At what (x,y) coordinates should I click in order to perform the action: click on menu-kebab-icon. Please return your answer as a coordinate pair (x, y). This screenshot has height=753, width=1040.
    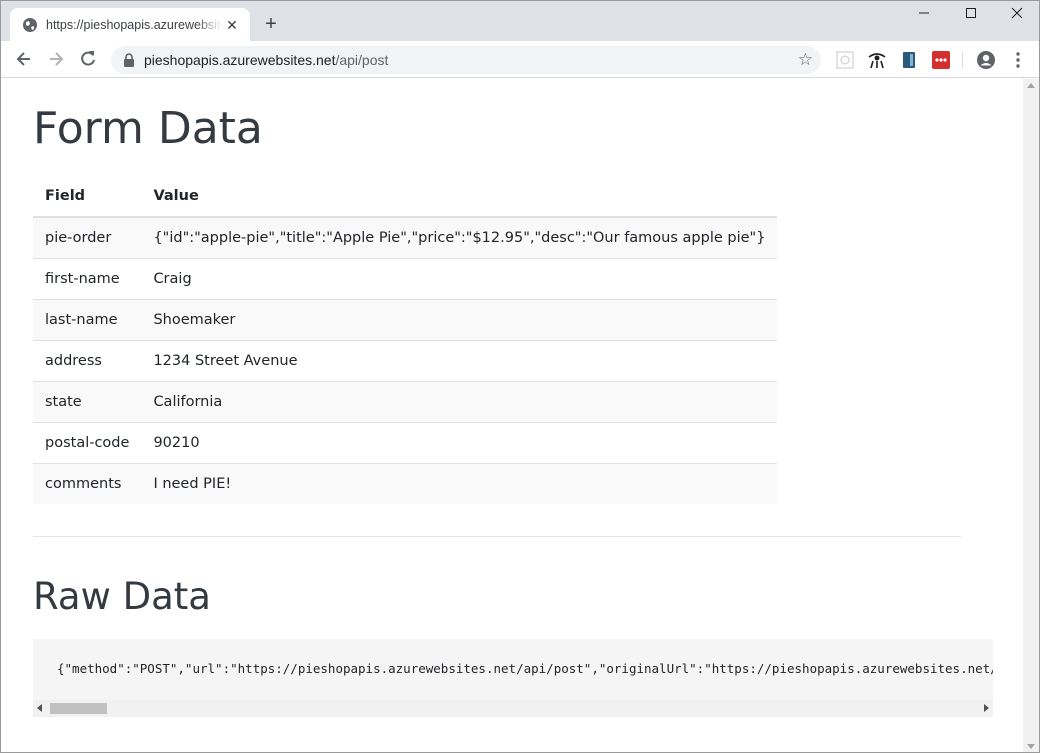
    Looking at the image, I should click on (1018, 60).